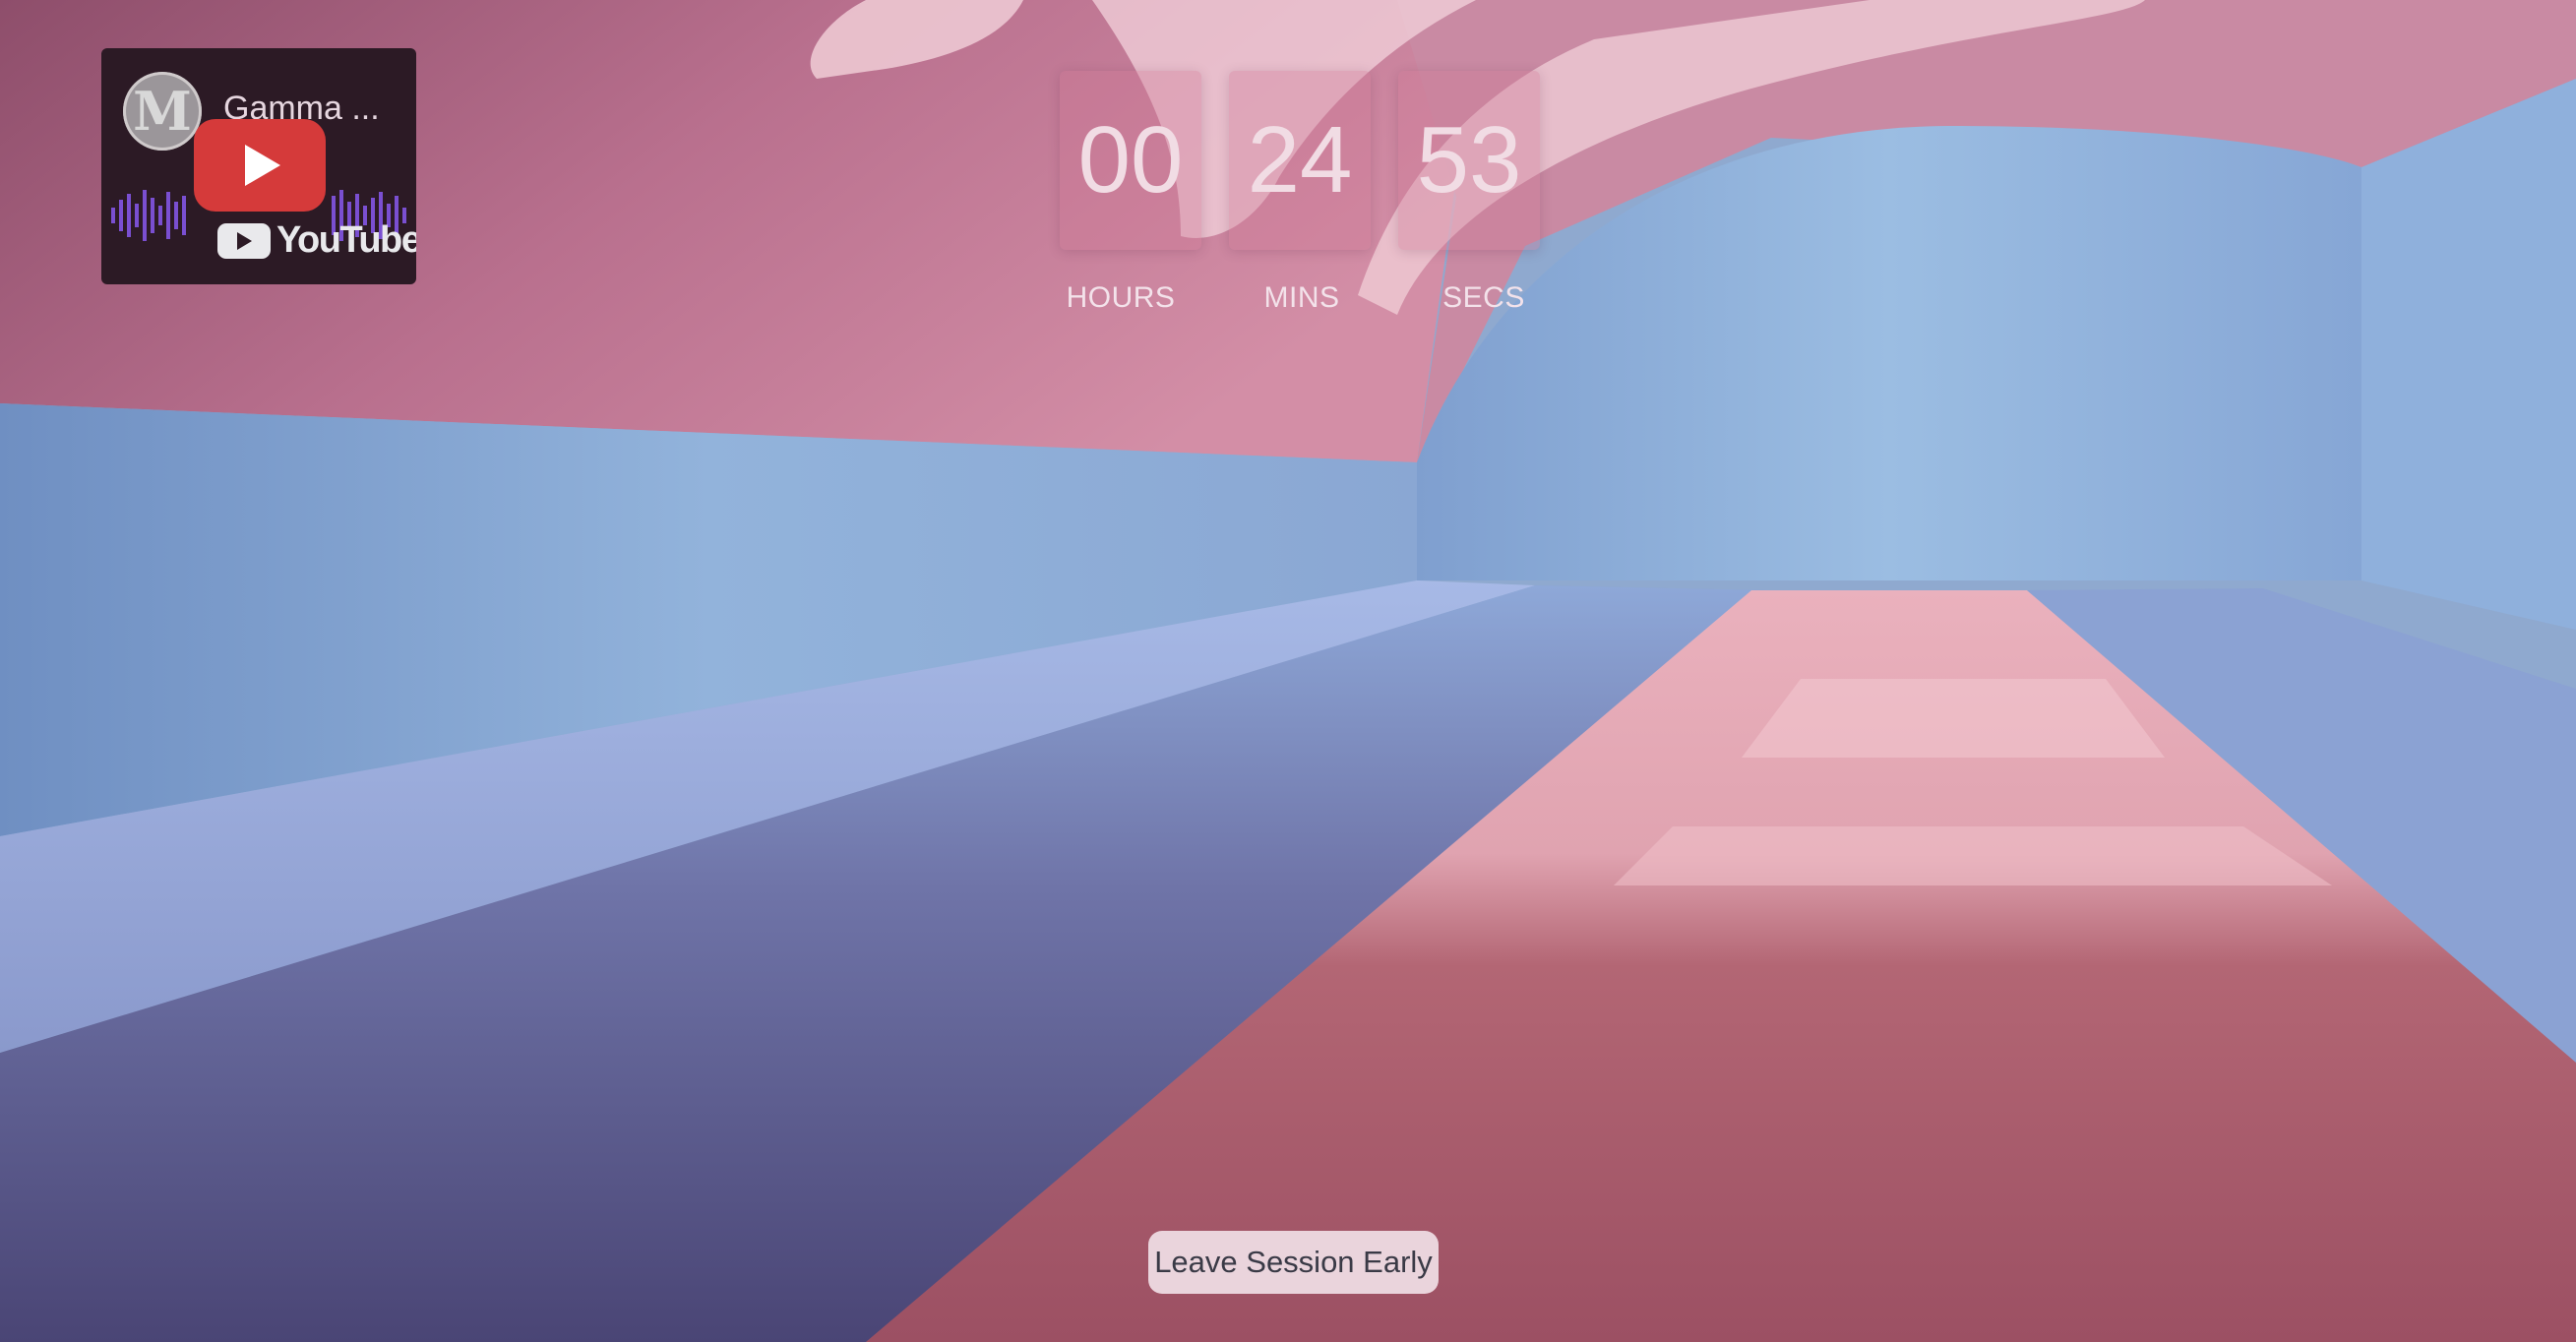  Describe the element at coordinates (1483, 298) in the screenshot. I see `countdown-secs-label: SECS` at that location.